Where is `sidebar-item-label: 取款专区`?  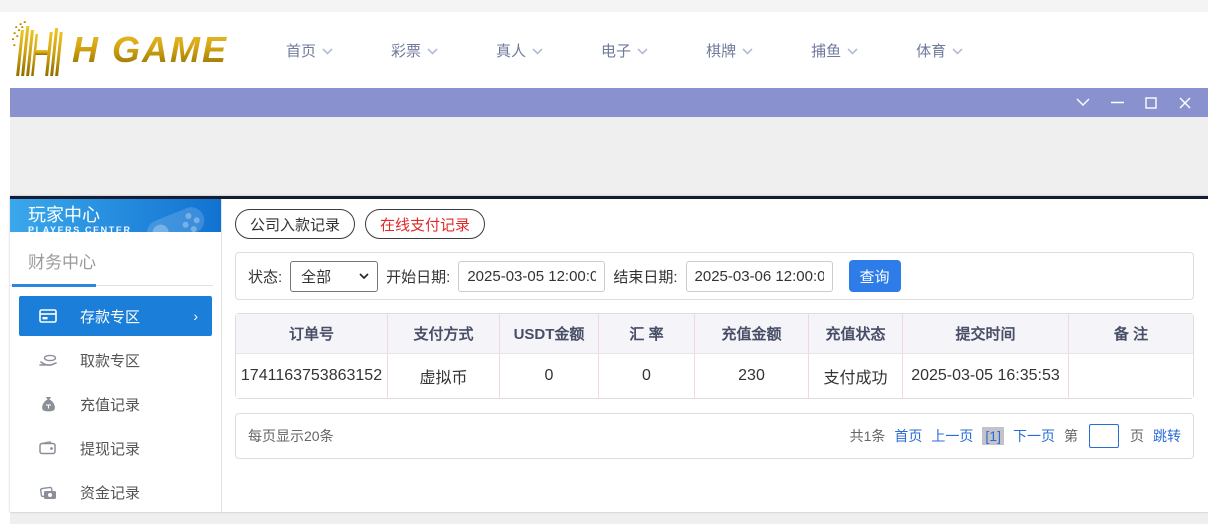
sidebar-item-label: 取款专区 is located at coordinates (110, 361).